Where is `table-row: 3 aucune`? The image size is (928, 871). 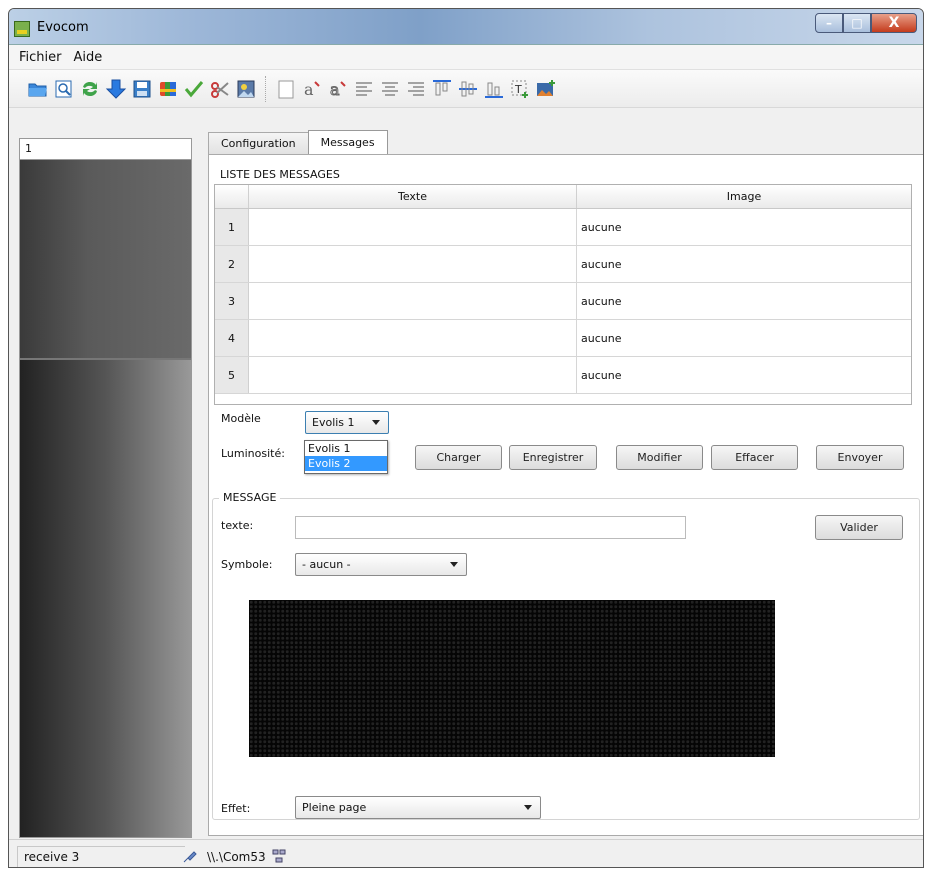 table-row: 3 aucune is located at coordinates (563, 301).